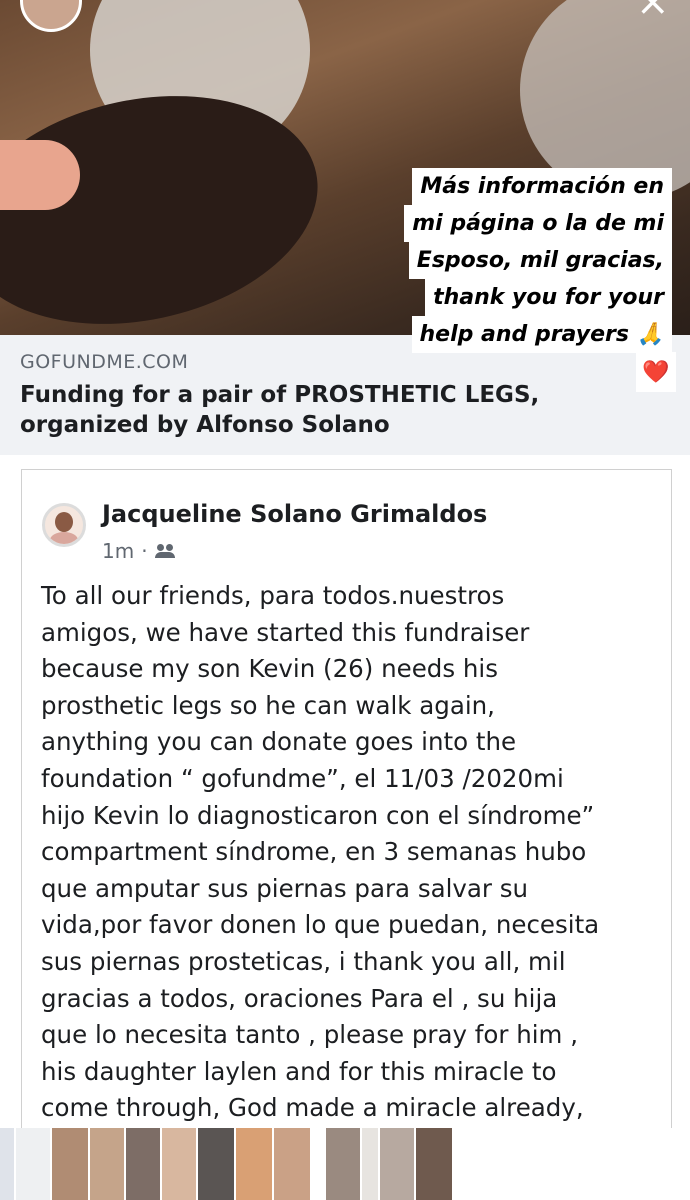 Image resolution: width=690 pixels, height=1200 pixels. I want to click on avatar-face, so click(64, 522).